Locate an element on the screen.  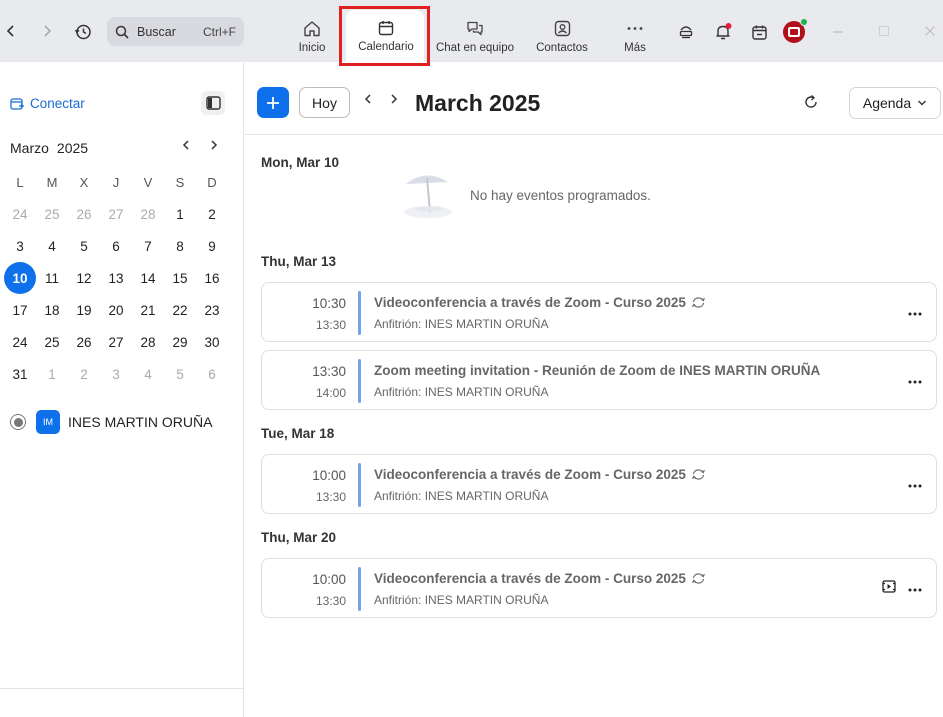
mini-calendar-day: 21 is located at coordinates (148, 310).